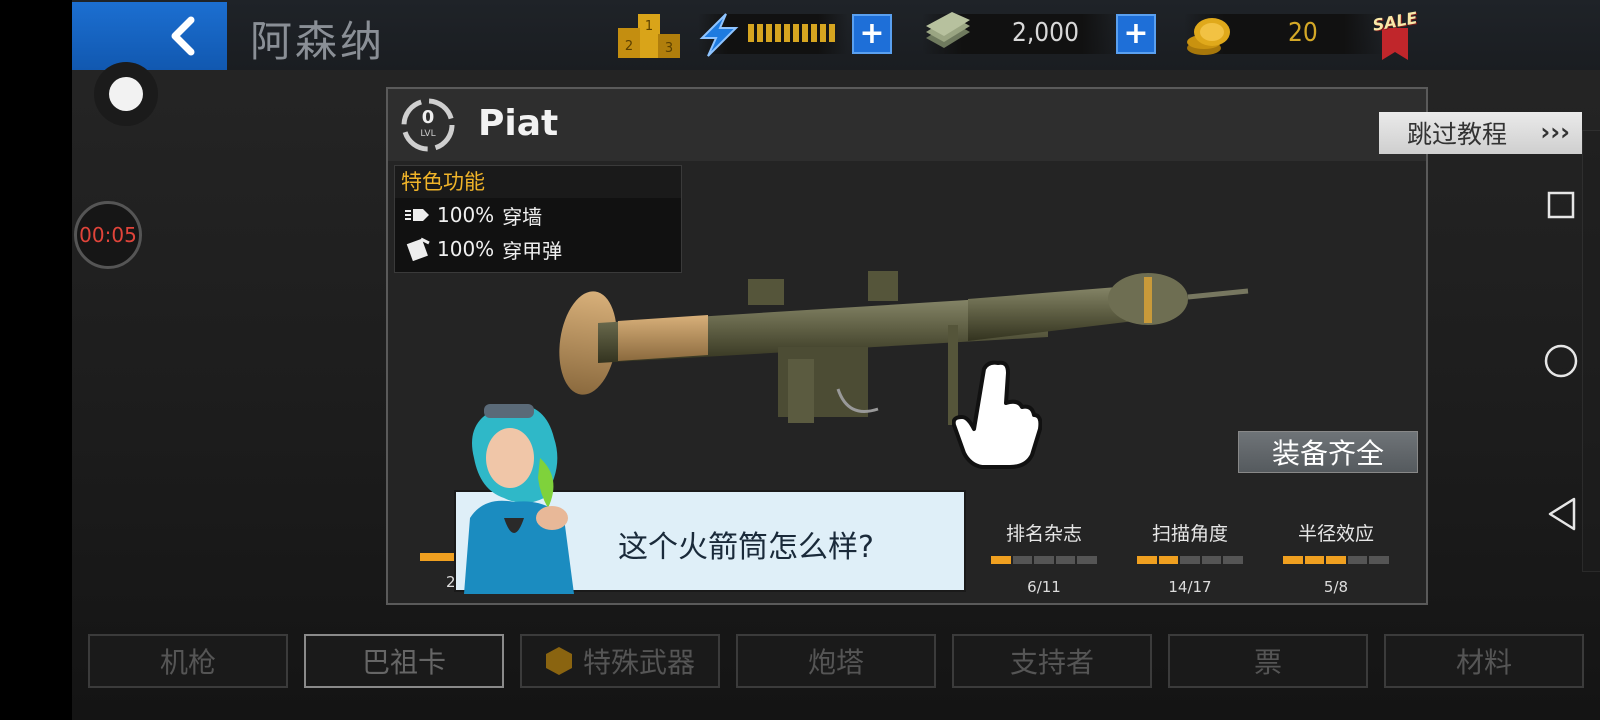 The height and width of the screenshot is (720, 1600). I want to click on page-title: 阿森纳, so click(318, 41).